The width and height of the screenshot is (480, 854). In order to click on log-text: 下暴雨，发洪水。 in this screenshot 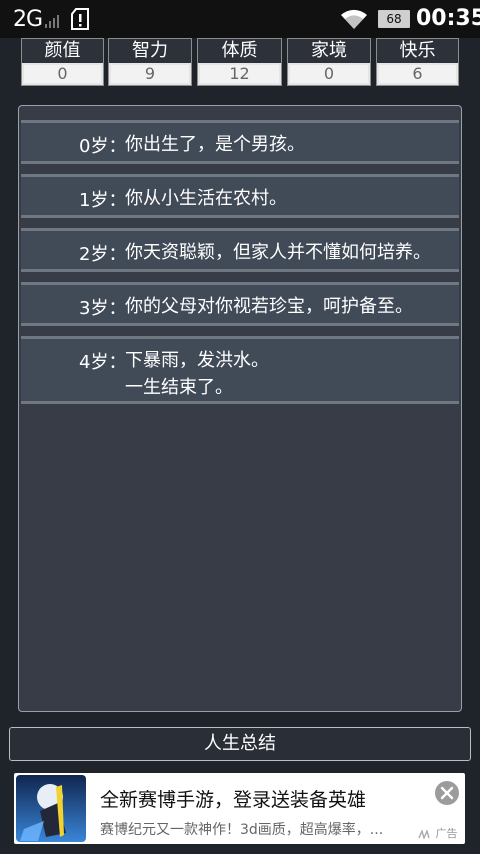, I will do `click(197, 360)`.